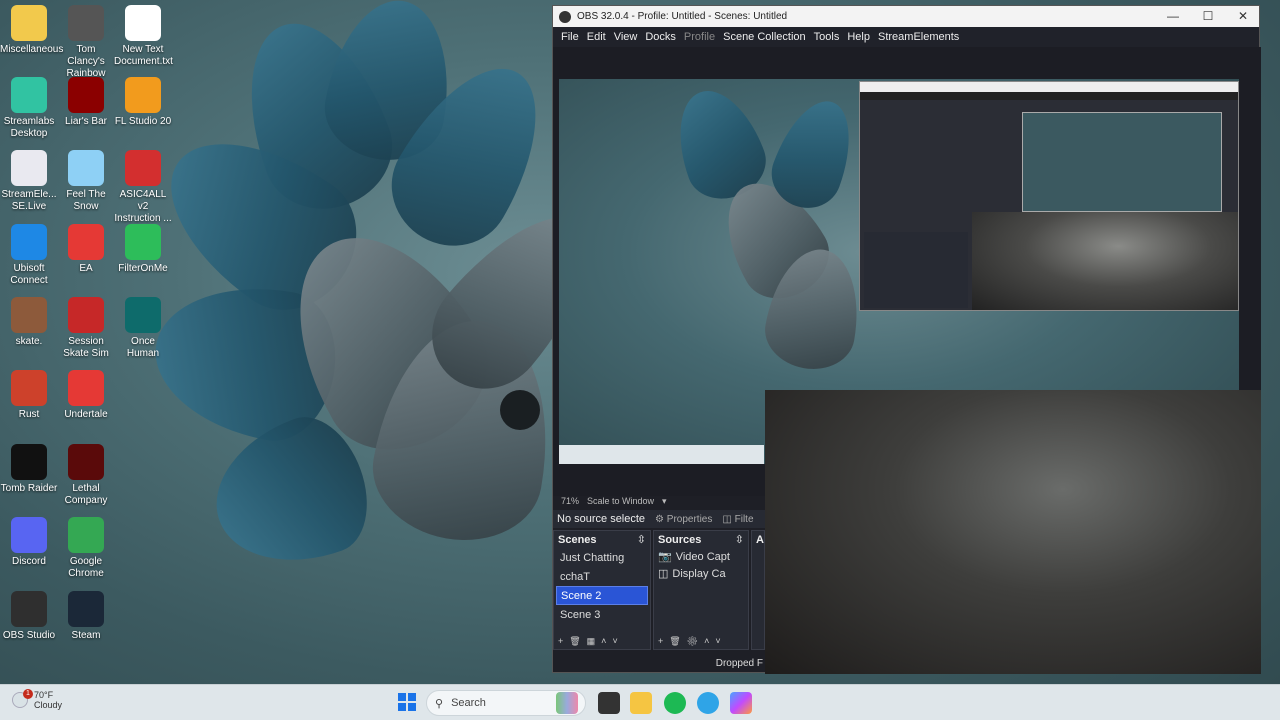 This screenshot has height=720, width=1280. I want to click on tomb-raider-icon, so click(29, 462).